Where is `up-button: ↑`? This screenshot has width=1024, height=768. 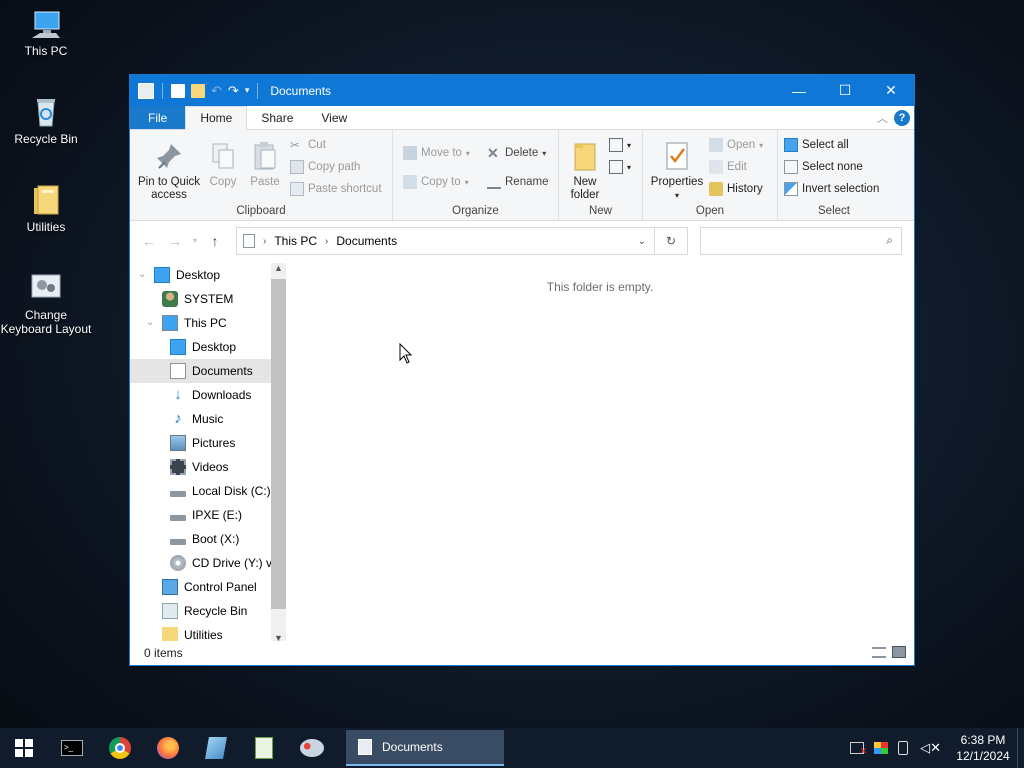
up-button: ↑ is located at coordinates (215, 241).